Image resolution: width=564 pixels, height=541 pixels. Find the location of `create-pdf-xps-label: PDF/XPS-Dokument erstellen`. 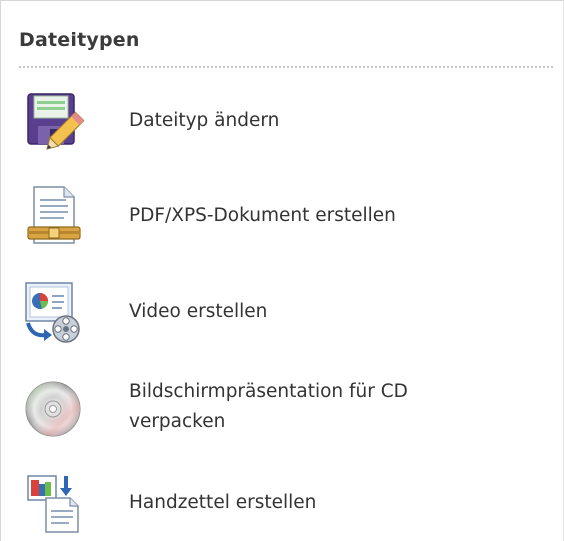

create-pdf-xps-label: PDF/XPS-Dokument erstellen is located at coordinates (262, 215).